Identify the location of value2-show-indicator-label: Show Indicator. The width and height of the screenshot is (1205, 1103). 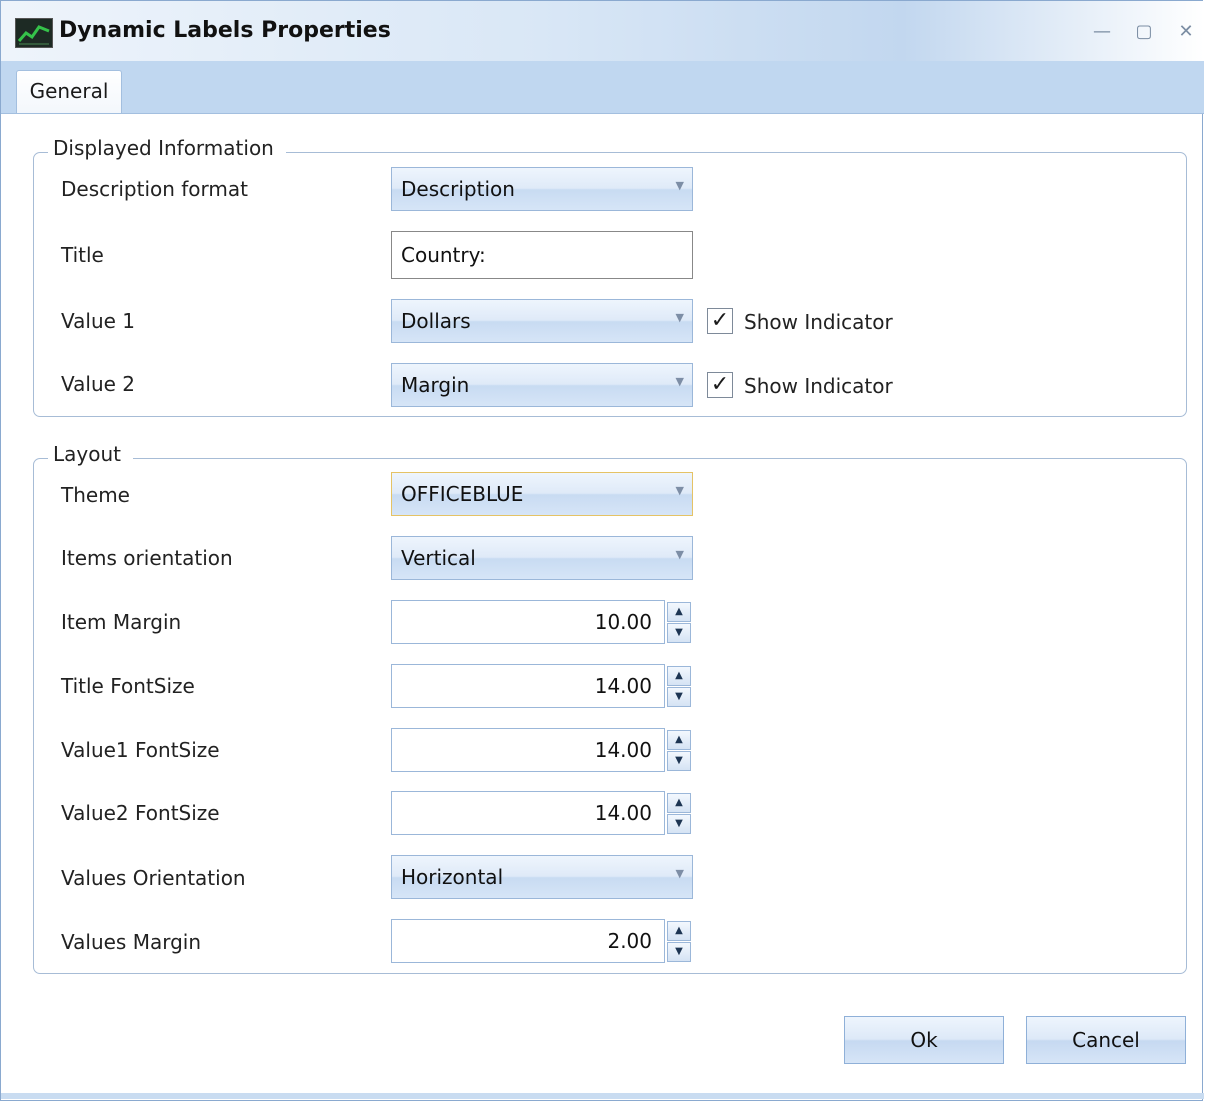
(818, 386).